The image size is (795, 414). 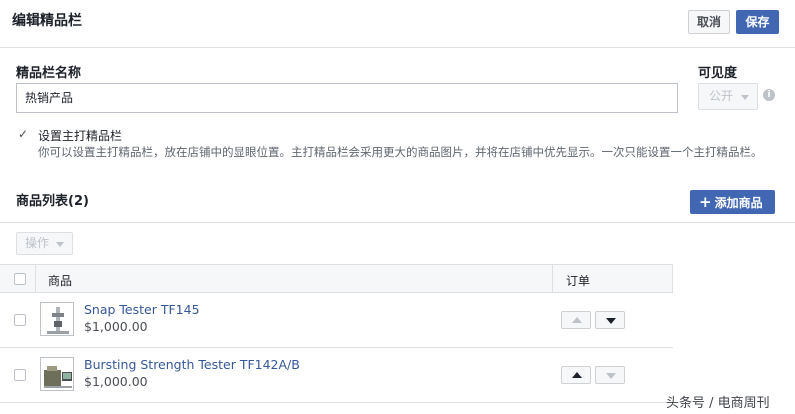 I want to click on collection-name-input: 热销产品, so click(x=347, y=98).